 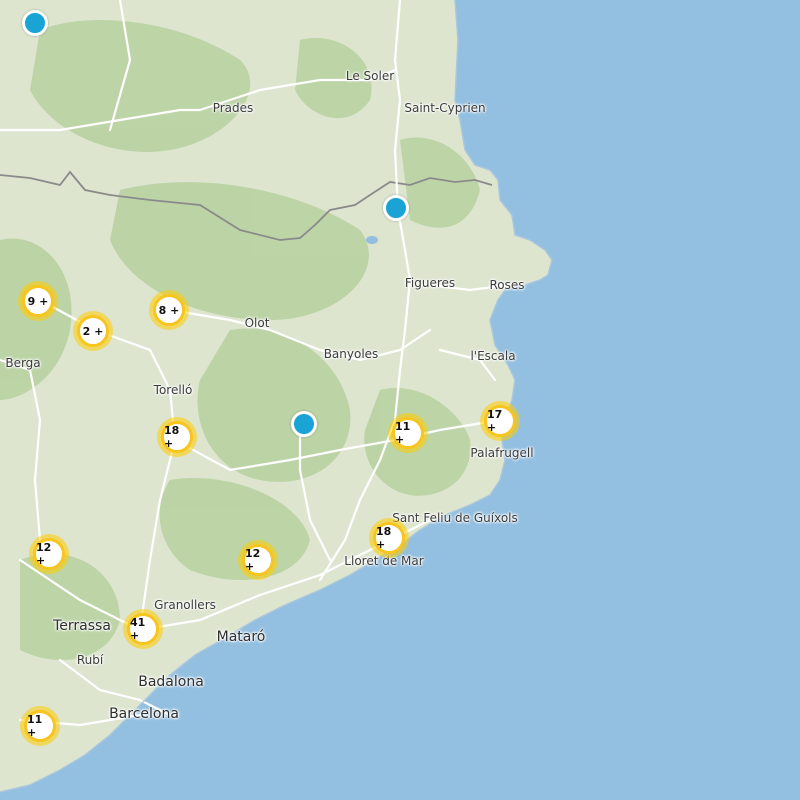 What do you see at coordinates (23, 363) in the screenshot?
I see `place-label-berga: Berga` at bounding box center [23, 363].